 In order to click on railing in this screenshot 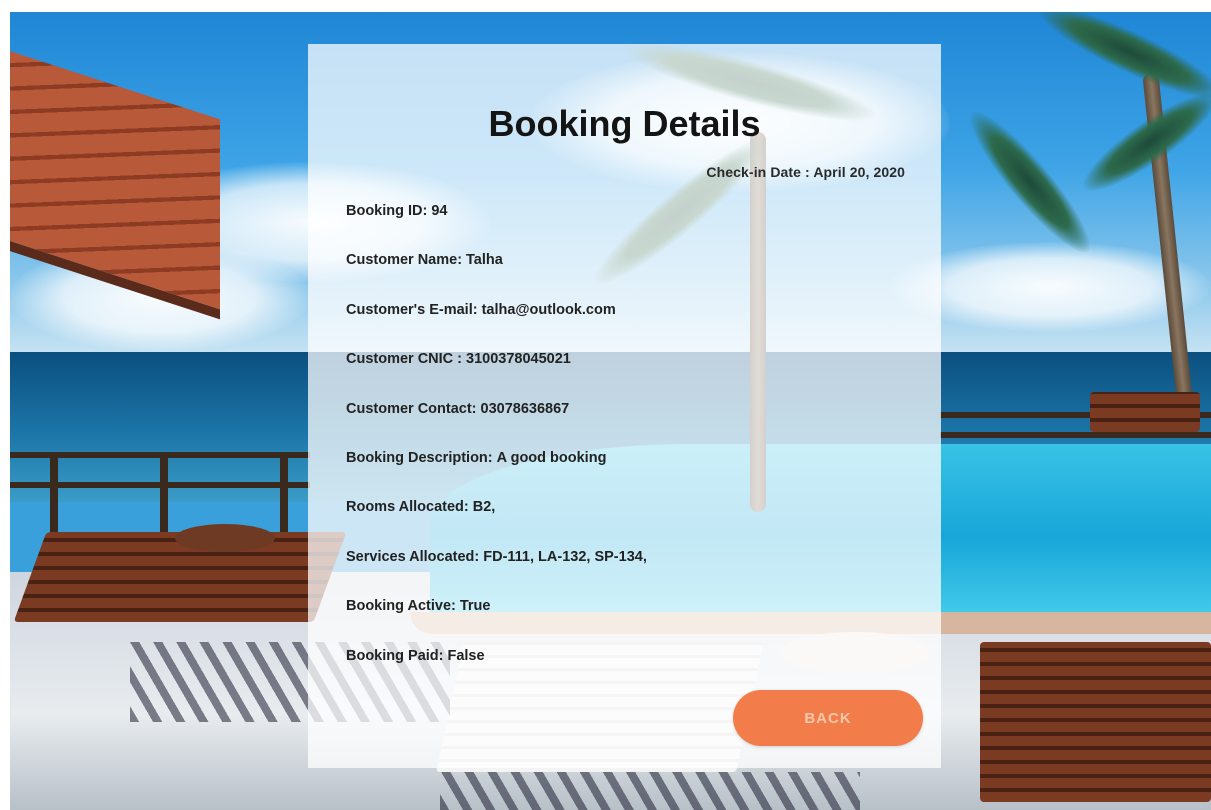, I will do `click(1075, 435)`.